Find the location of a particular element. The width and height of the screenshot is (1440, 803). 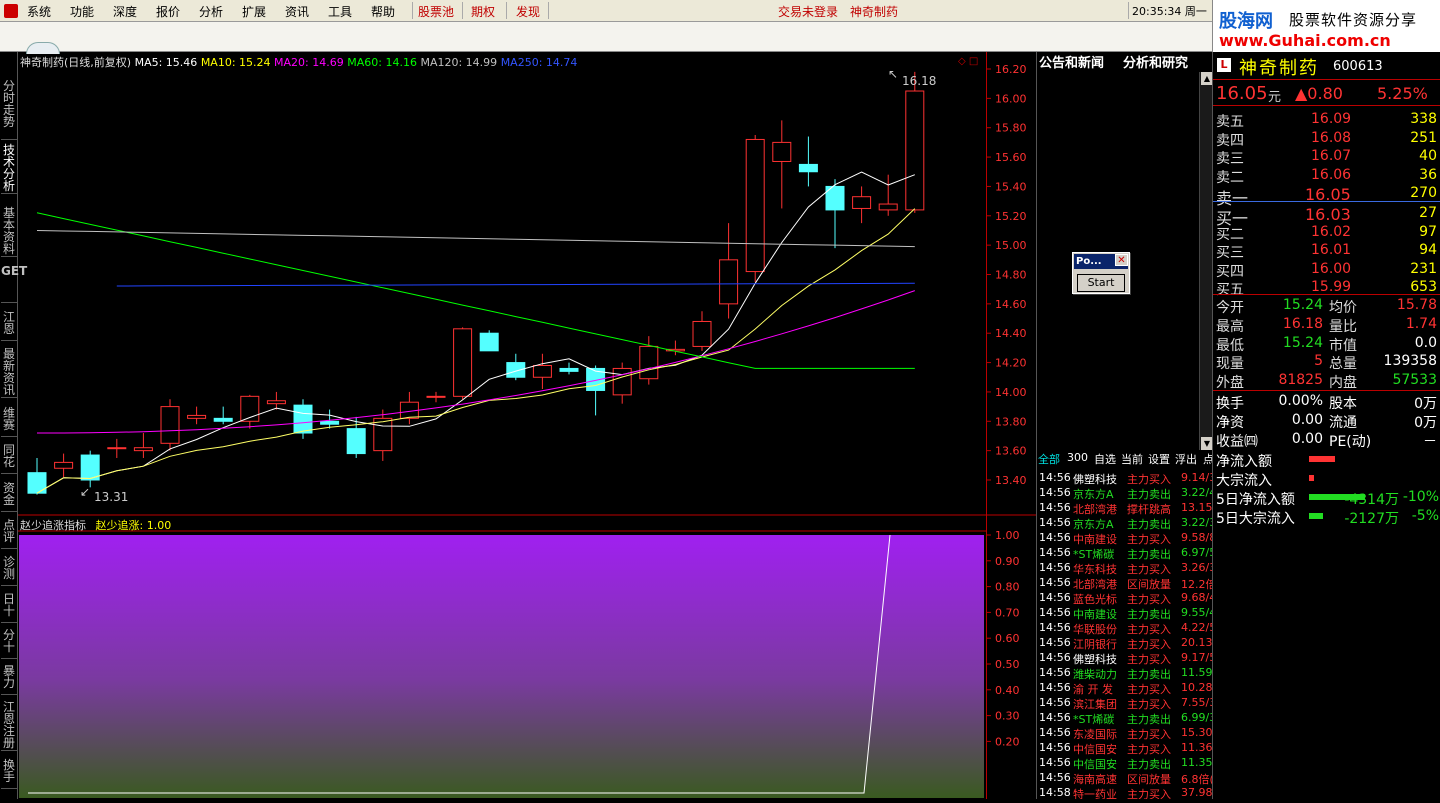

tab-min10: 分十 is located at coordinates (9, 643).